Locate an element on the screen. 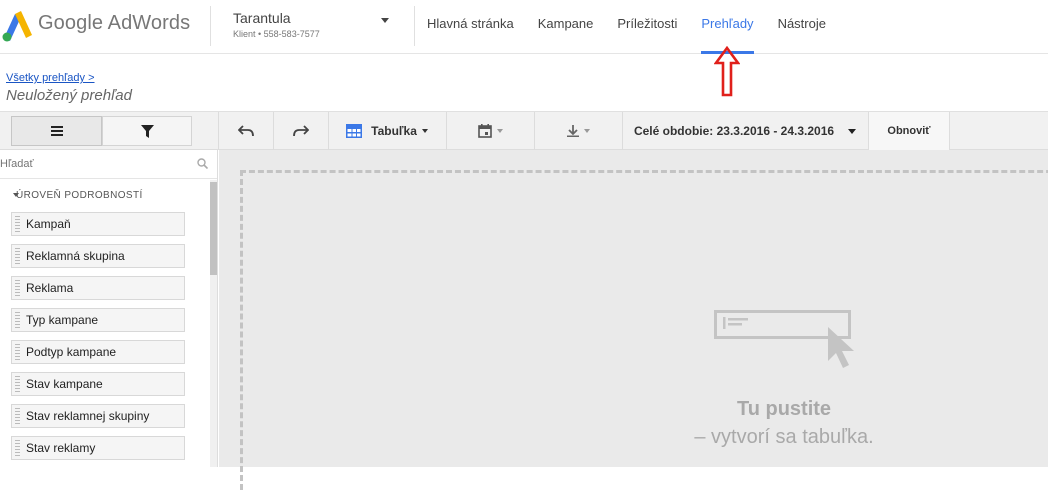 This screenshot has height=490, width=1048. drag-drop-icon is located at coordinates (784, 339).